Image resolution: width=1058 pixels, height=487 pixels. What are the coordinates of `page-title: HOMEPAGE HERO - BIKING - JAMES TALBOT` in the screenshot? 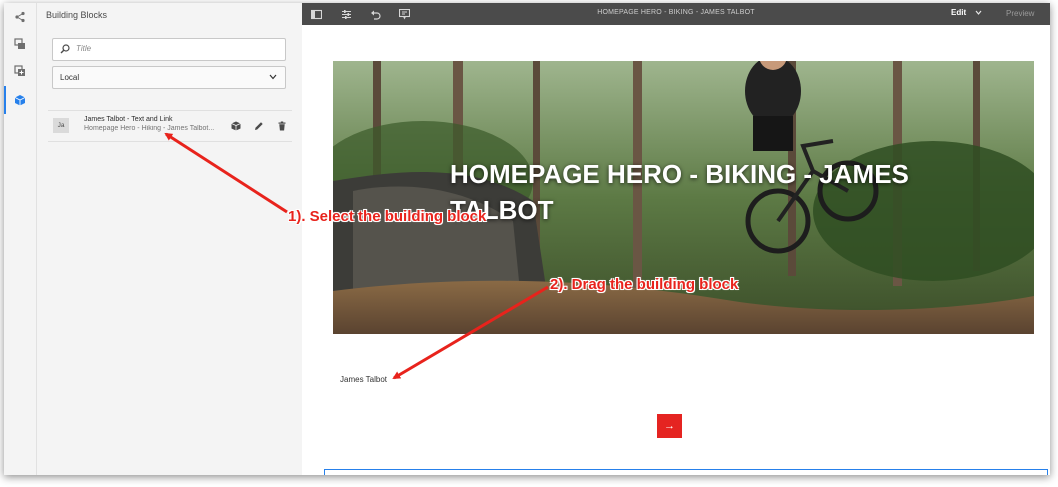 It's located at (676, 12).